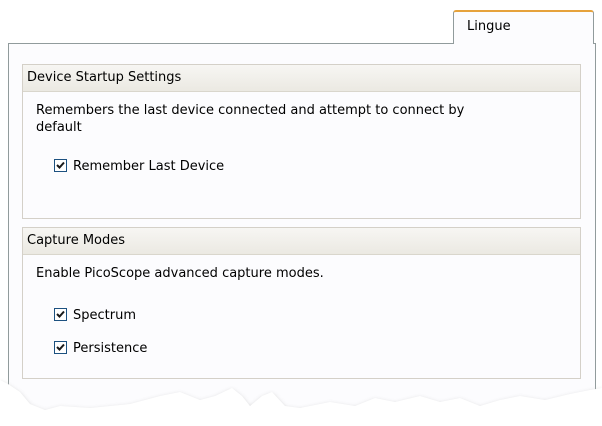  Describe the element at coordinates (489, 26) in the screenshot. I see `tab-label: Lingue` at that location.